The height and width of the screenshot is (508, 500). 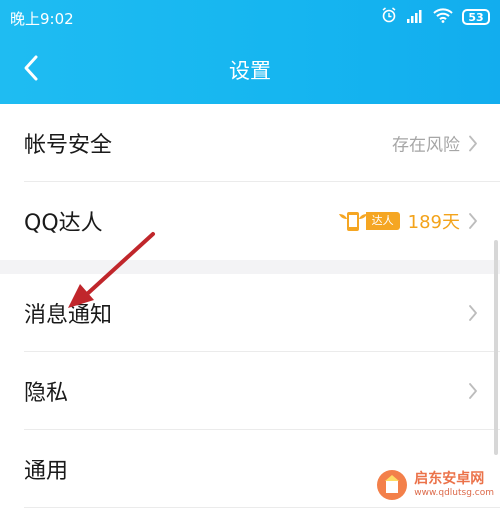 I want to click on alarm-icon, so click(x=389, y=17).